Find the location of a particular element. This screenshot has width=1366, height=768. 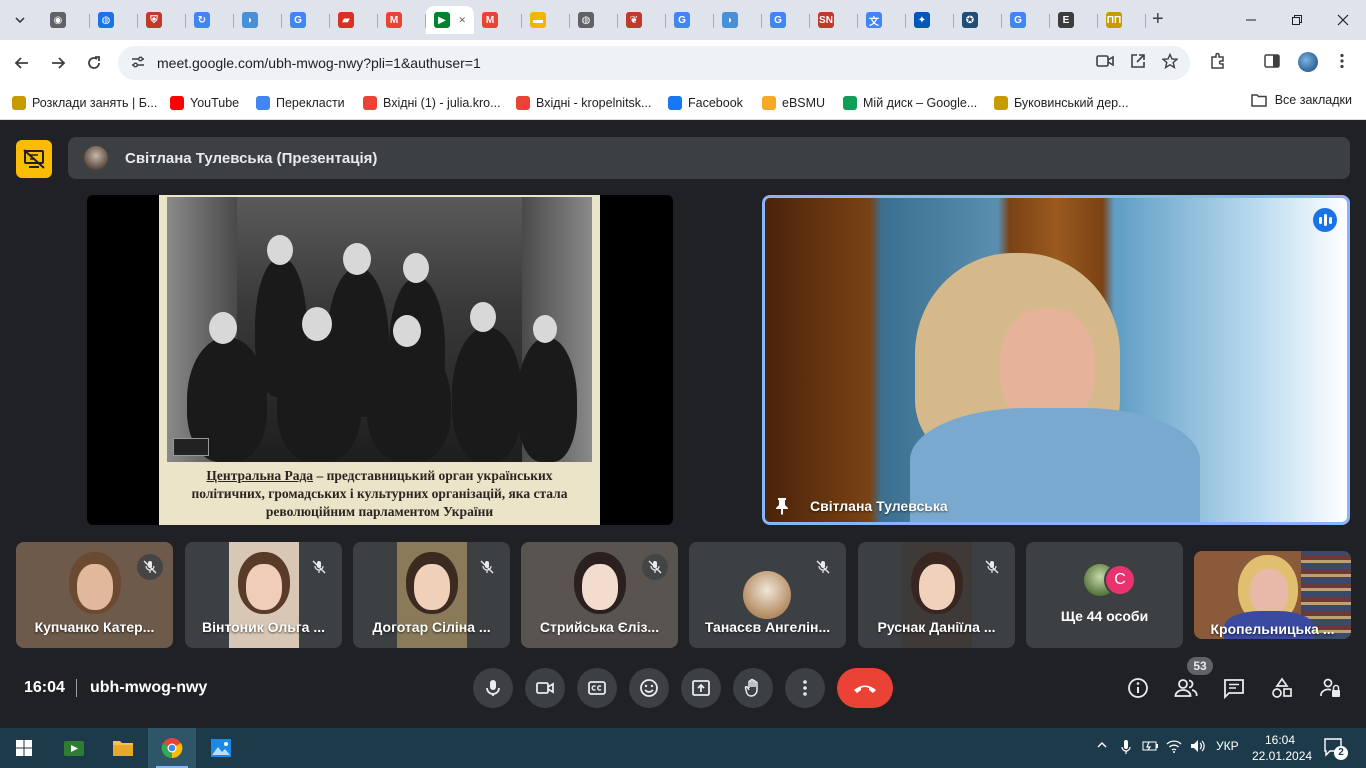

bookmark-item: eBSMU is located at coordinates (793, 103).